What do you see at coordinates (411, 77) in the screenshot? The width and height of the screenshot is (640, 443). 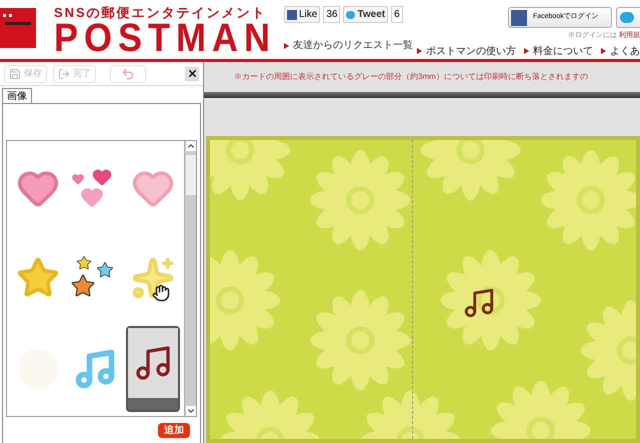 I see `trim-notice: ※カードの周囲に表示されているグレーの部分（約3mm）については印刷時に断ち落とされますの` at bounding box center [411, 77].